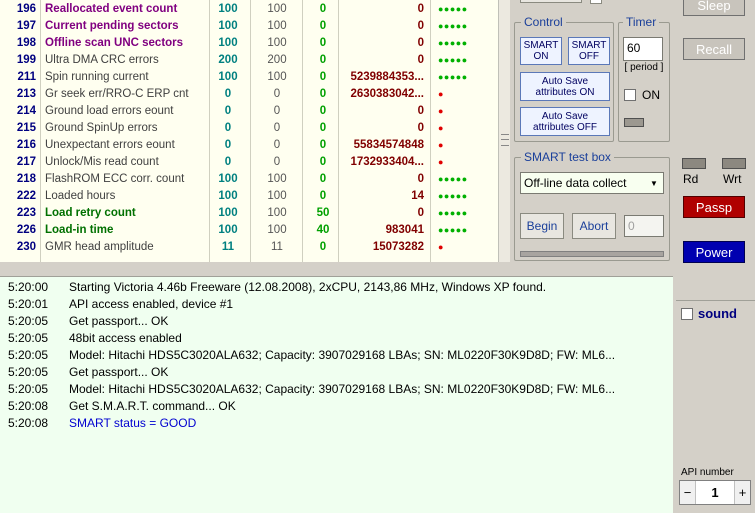 Image resolution: width=755 pixels, height=513 pixels. What do you see at coordinates (714, 8) in the screenshot?
I see `sleep-button: Sleep` at bounding box center [714, 8].